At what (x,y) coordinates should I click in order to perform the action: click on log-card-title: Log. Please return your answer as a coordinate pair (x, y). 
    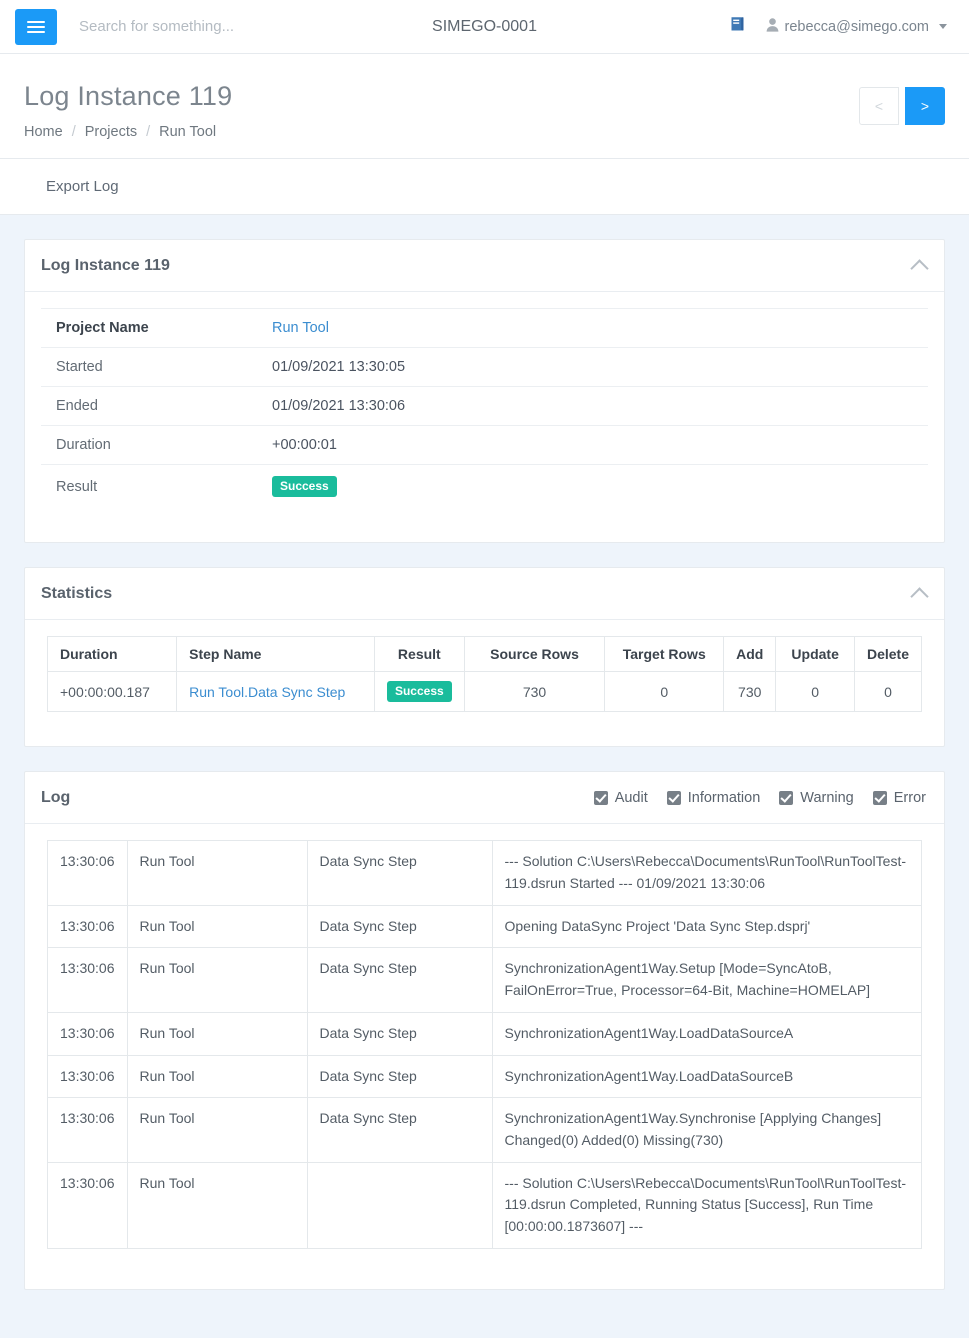
    Looking at the image, I should click on (56, 797).